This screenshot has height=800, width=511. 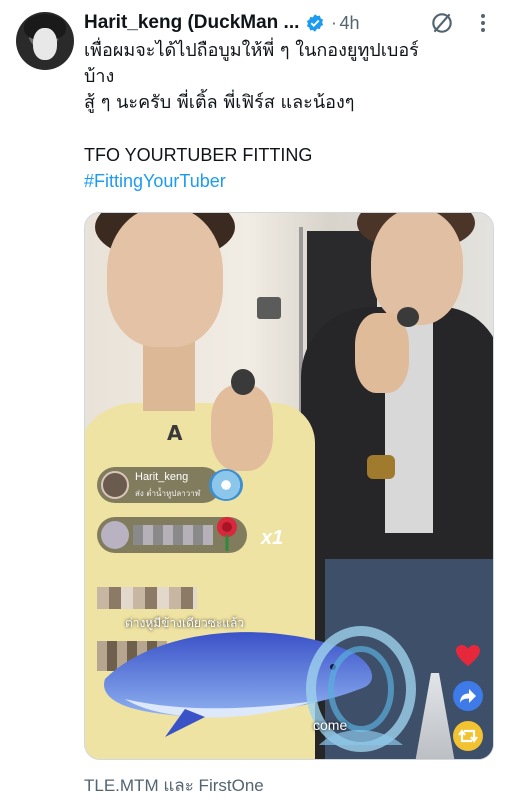 What do you see at coordinates (159, 485) in the screenshot?
I see `live-gift-notification: Harit_keng ส่ง ต่ำน้ำหูปลาวาฬ` at bounding box center [159, 485].